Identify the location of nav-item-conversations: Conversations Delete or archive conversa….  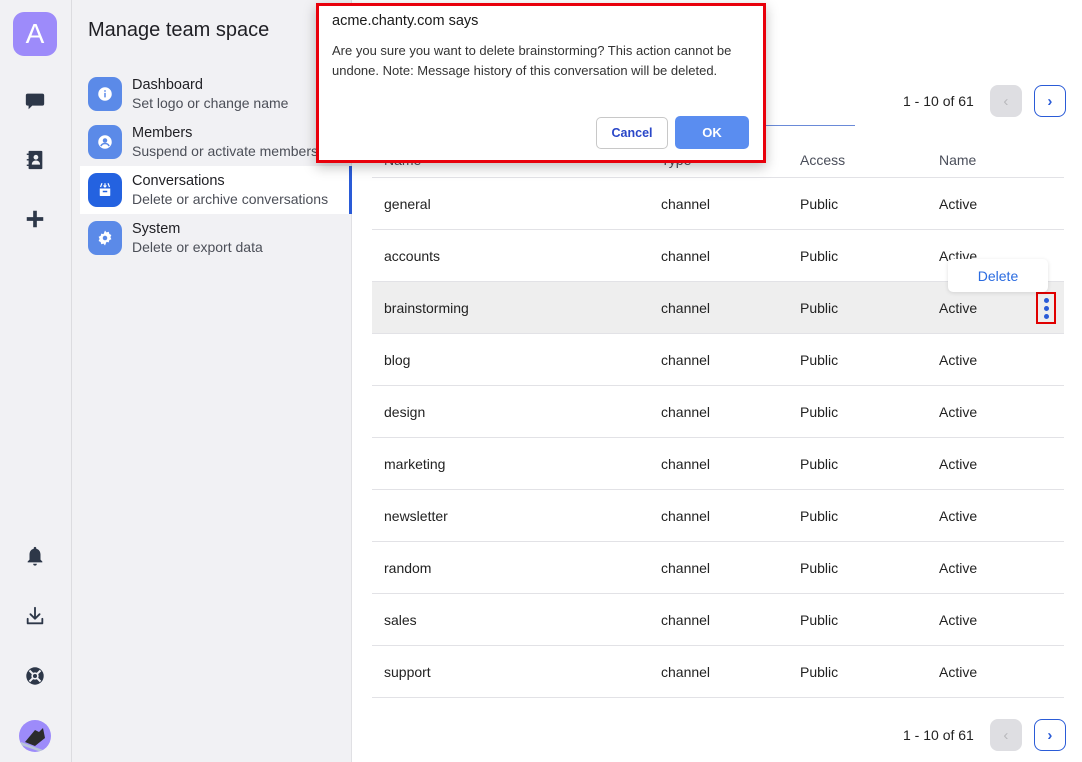
(216, 190).